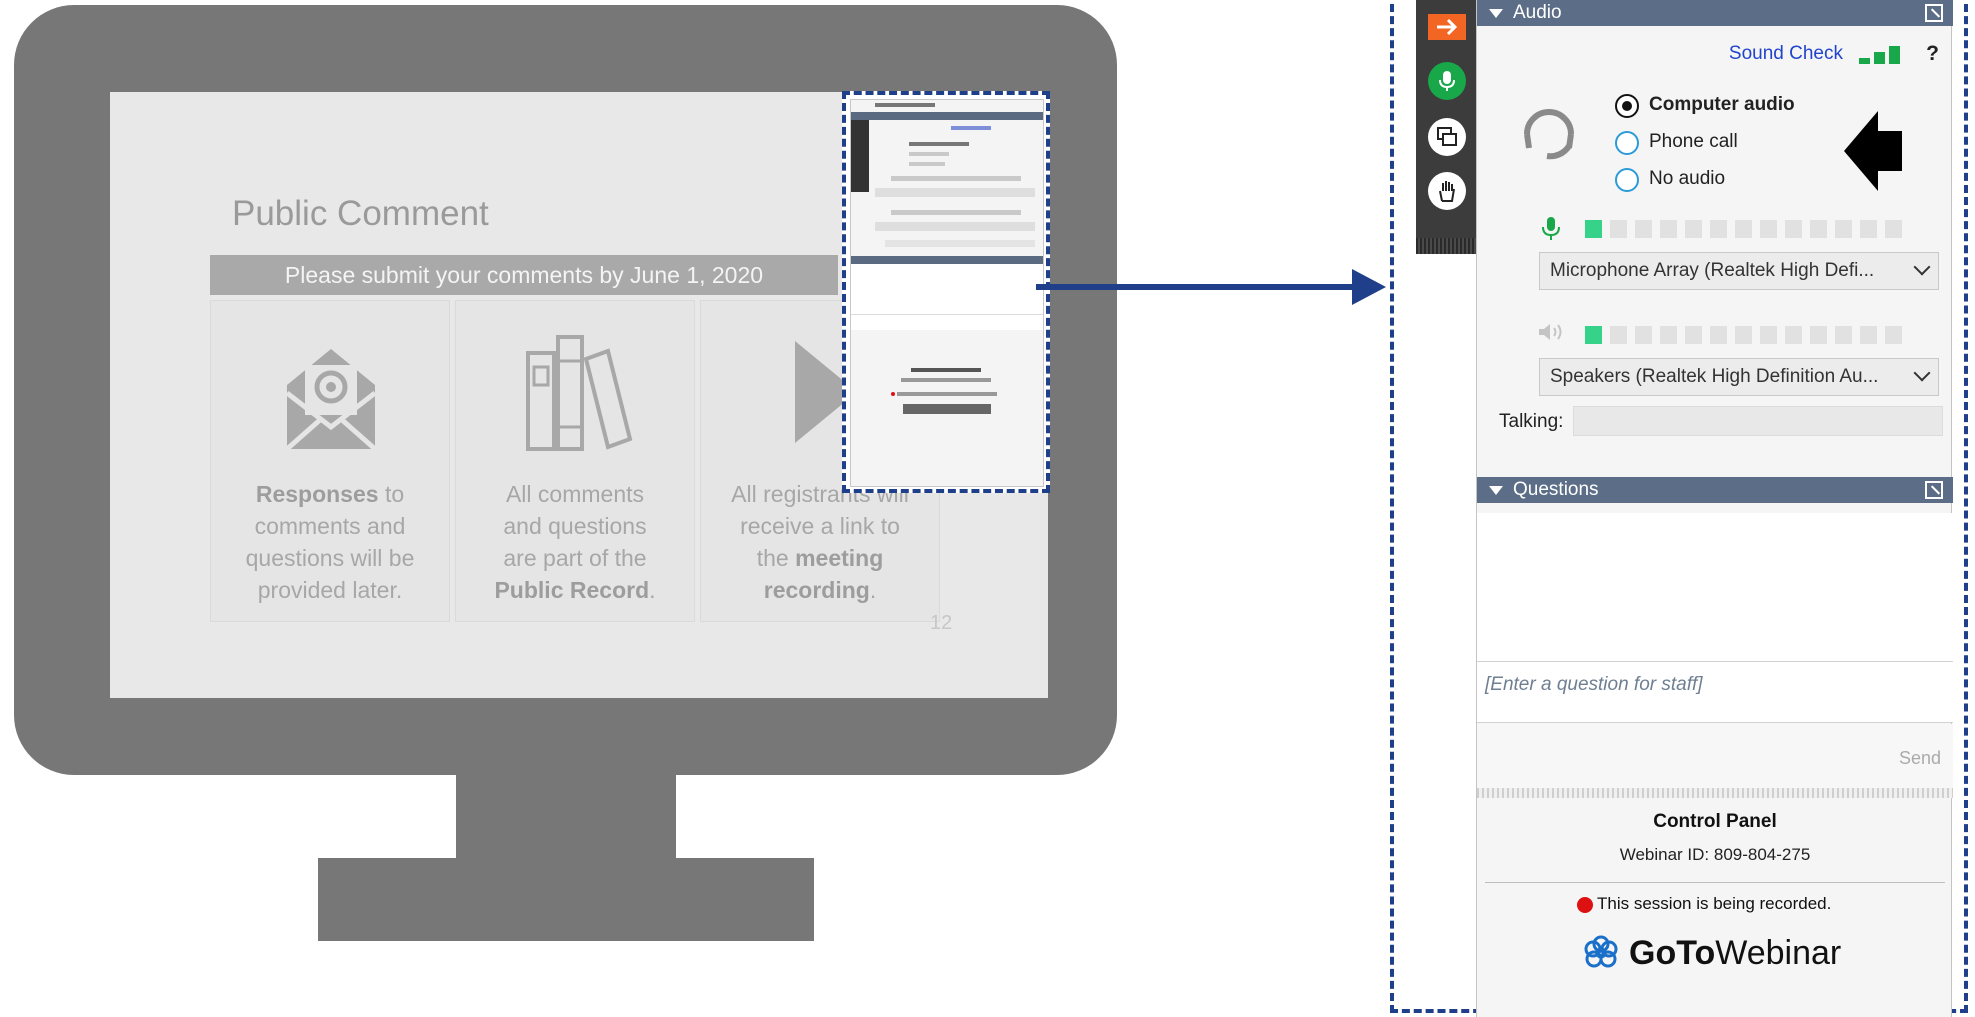  Describe the element at coordinates (1715, 692) in the screenshot. I see `question-input: [Enter a question for staff]` at that location.